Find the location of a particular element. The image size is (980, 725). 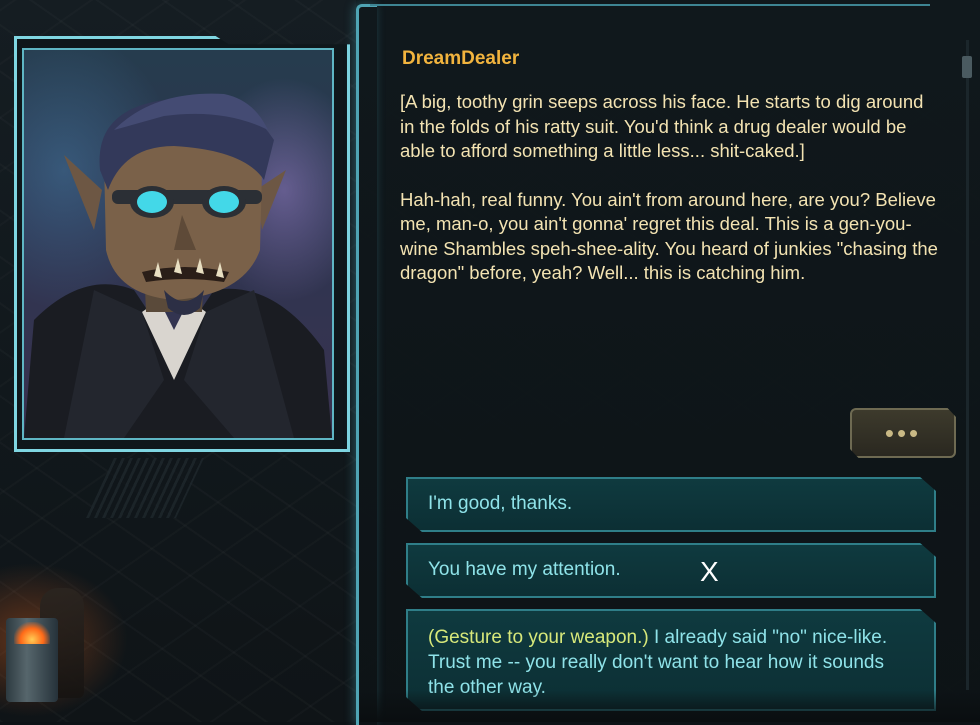

dialog-scroll-thumb is located at coordinates (967, 67).